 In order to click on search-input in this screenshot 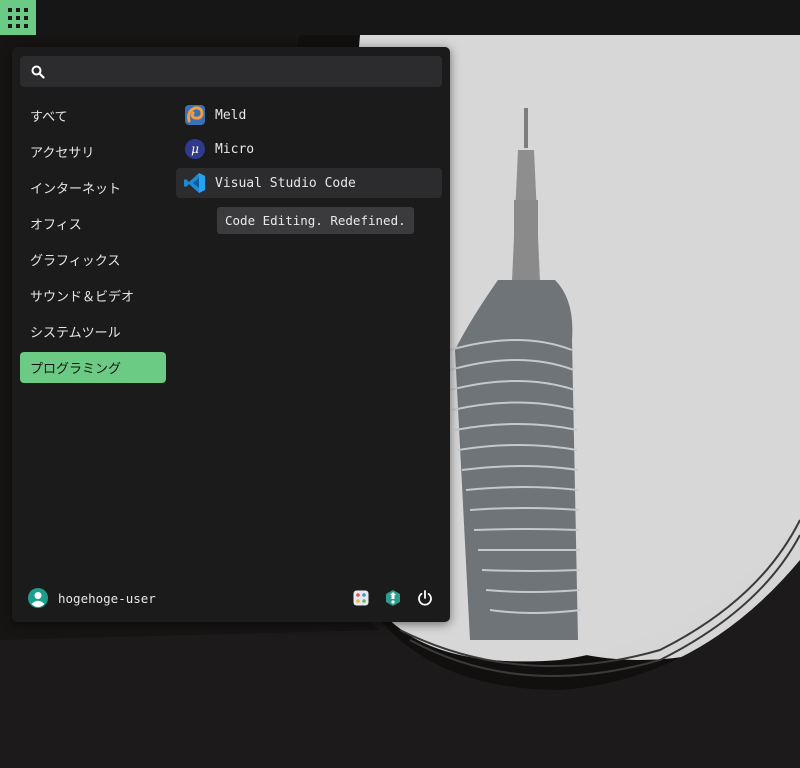, I will do `click(248, 72)`.